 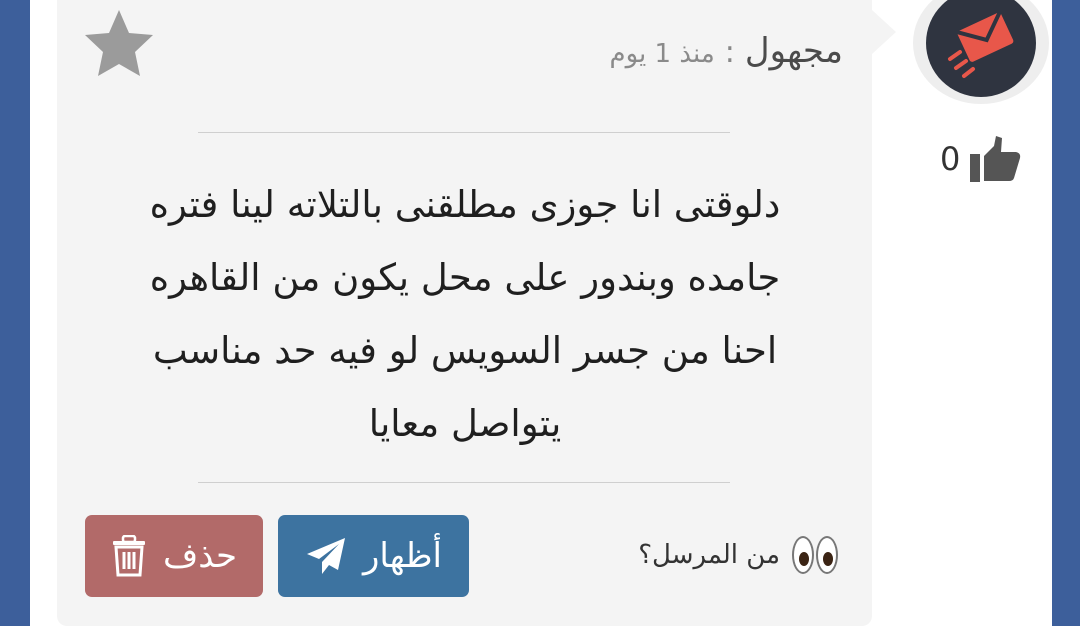 I want to click on who-sent-label: من المرسل؟, so click(x=709, y=555).